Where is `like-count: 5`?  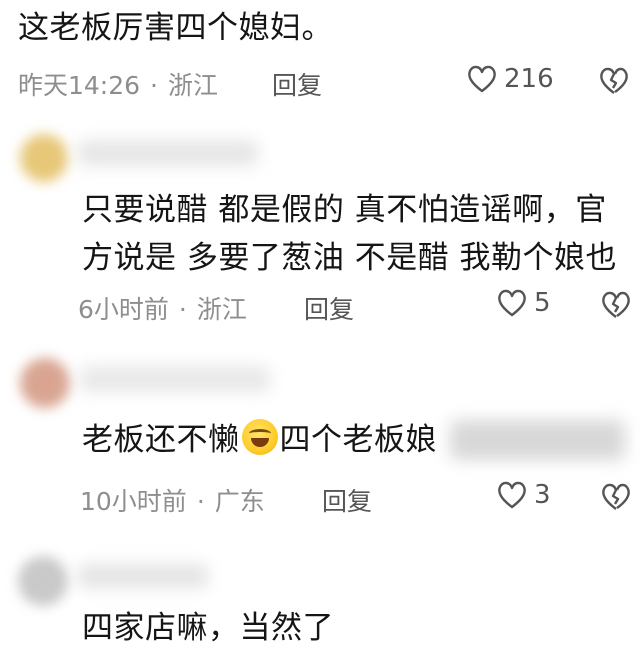 like-count: 5 is located at coordinates (542, 303).